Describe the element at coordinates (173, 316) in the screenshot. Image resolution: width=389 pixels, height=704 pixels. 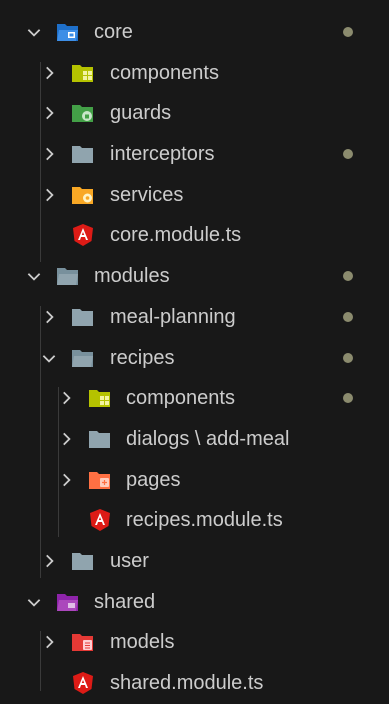
I see `tree-item-label: meal-planning` at that location.